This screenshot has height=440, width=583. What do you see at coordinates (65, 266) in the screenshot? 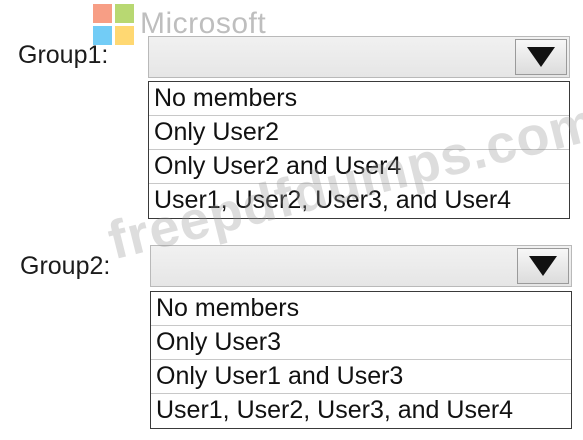
I see `group2-label: Group2:` at bounding box center [65, 266].